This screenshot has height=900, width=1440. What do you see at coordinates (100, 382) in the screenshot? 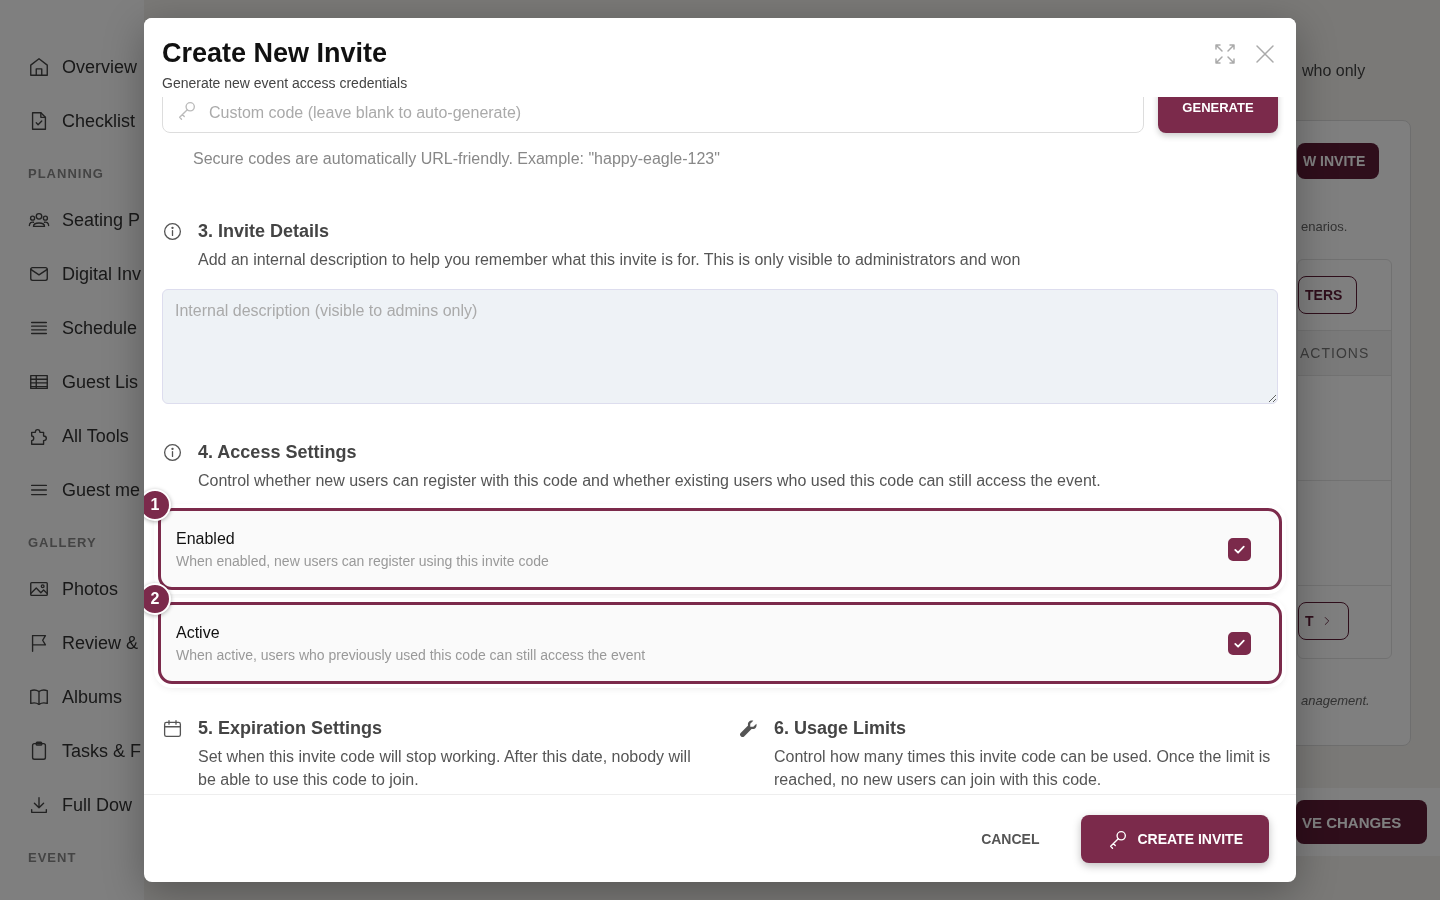
I see `sidebar-item: Guest Lis` at bounding box center [100, 382].